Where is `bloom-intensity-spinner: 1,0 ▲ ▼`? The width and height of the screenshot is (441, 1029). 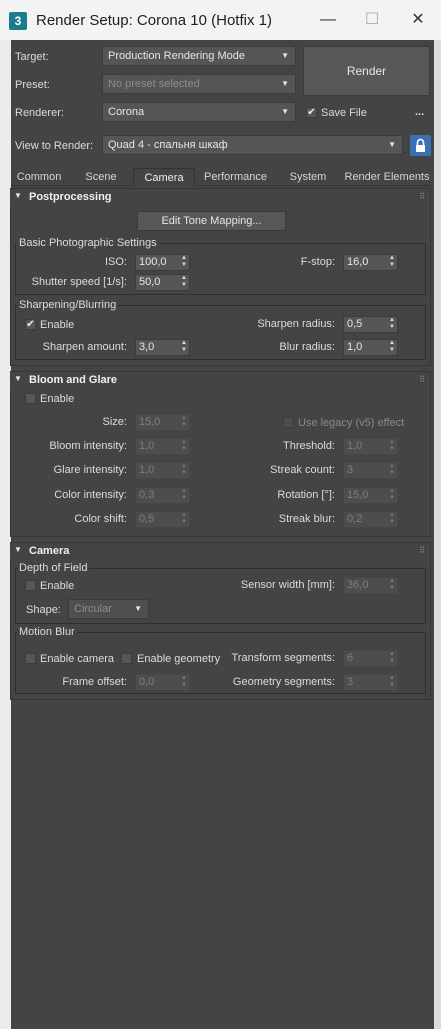 bloom-intensity-spinner: 1,0 ▲ ▼ is located at coordinates (162, 446).